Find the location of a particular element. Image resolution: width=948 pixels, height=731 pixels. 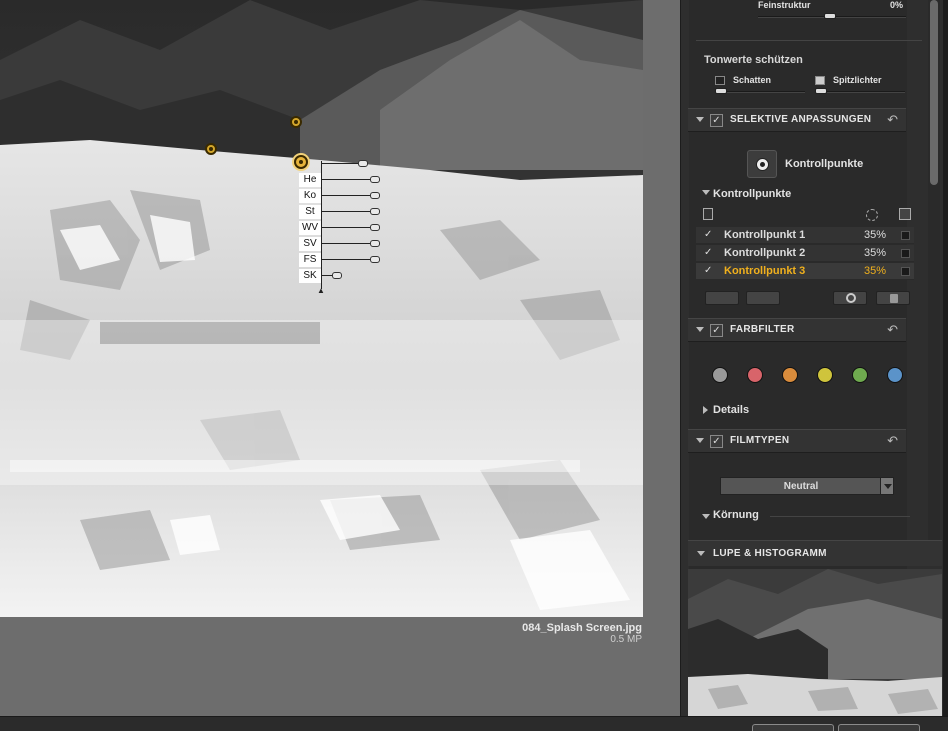

control-point-1-marker is located at coordinates (296, 122).